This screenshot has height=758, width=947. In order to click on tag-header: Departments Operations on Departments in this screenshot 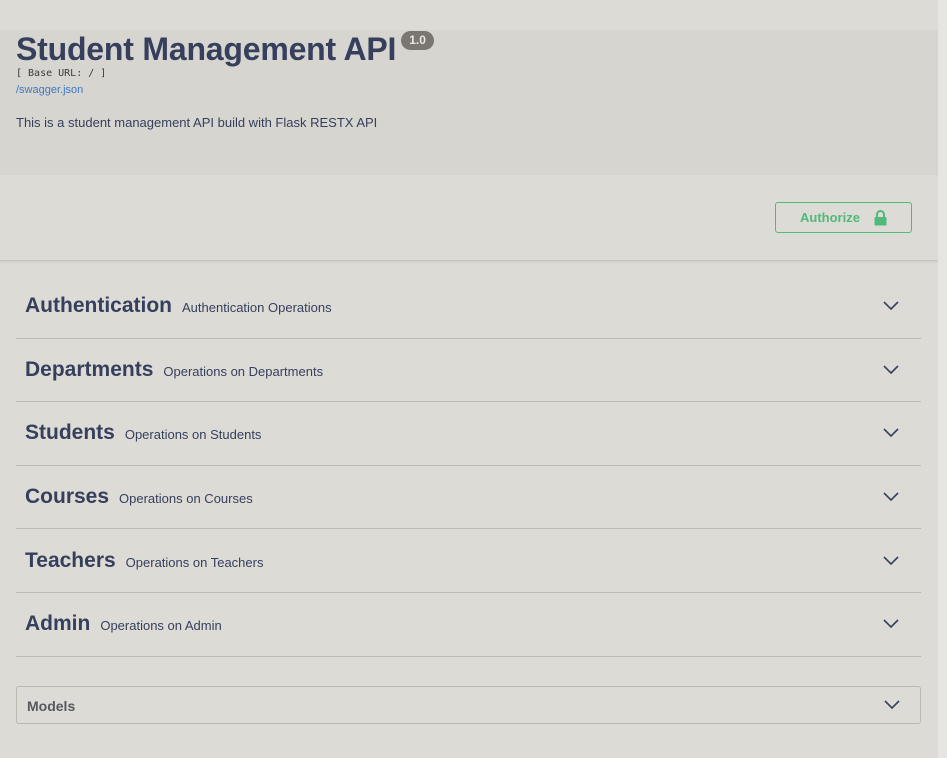, I will do `click(174, 370)`.